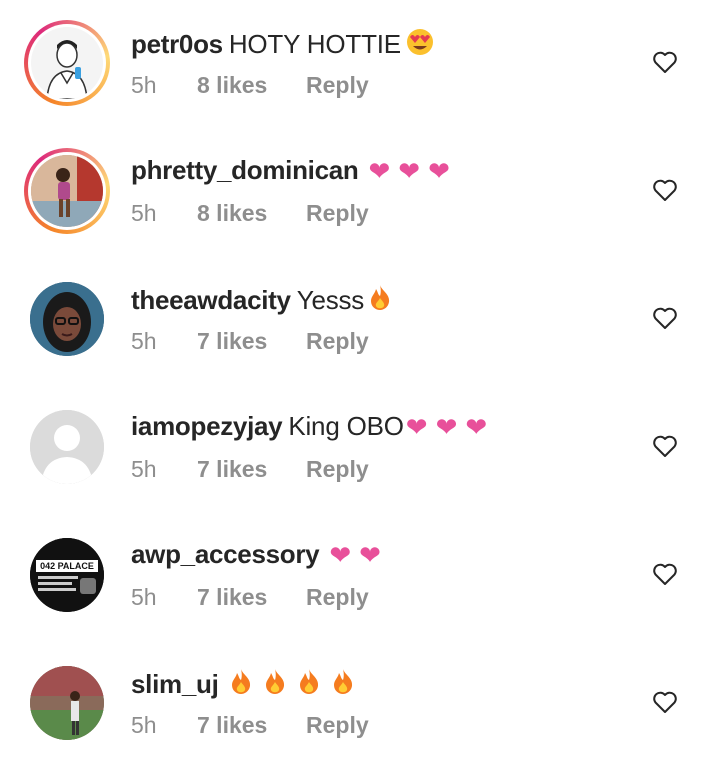 Image resolution: width=720 pixels, height=768 pixels. I want to click on username: awp_accessory, so click(225, 554).